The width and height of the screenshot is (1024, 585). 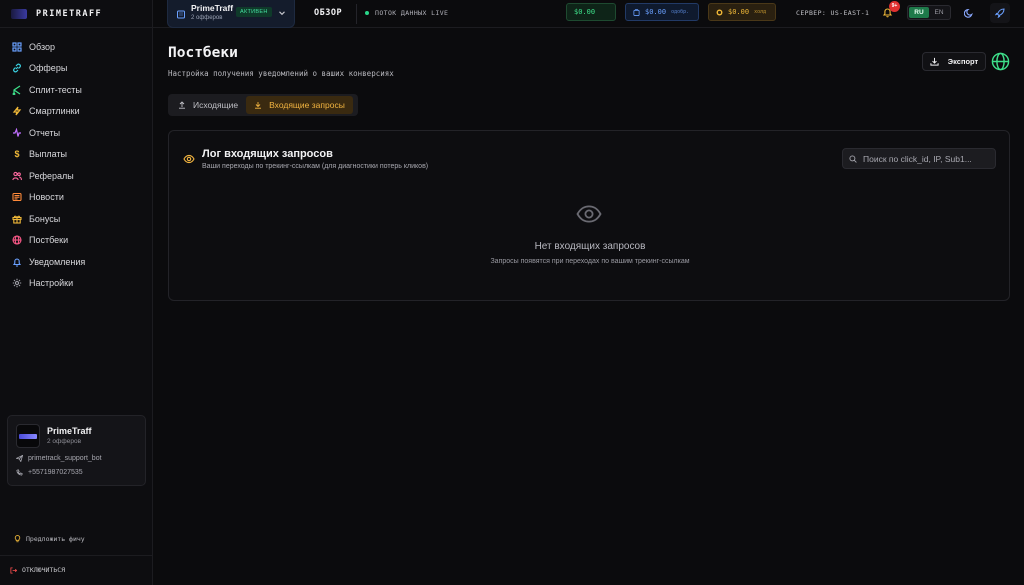 What do you see at coordinates (17, 262) in the screenshot?
I see `bell-icon` at bounding box center [17, 262].